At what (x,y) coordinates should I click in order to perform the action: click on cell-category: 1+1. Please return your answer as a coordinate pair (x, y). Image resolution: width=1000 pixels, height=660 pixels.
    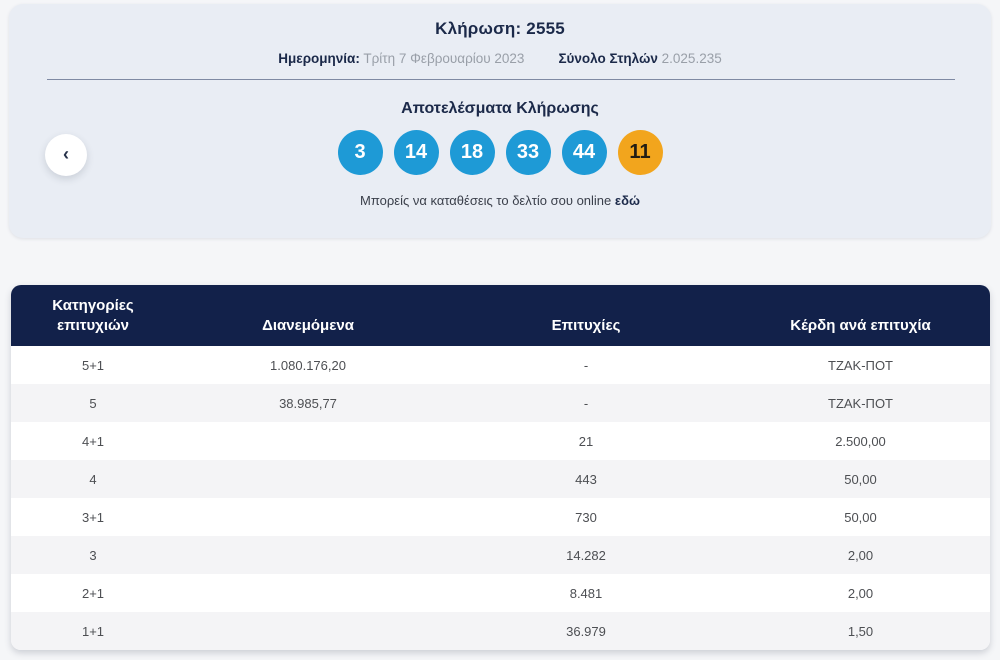
    Looking at the image, I should click on (93, 631).